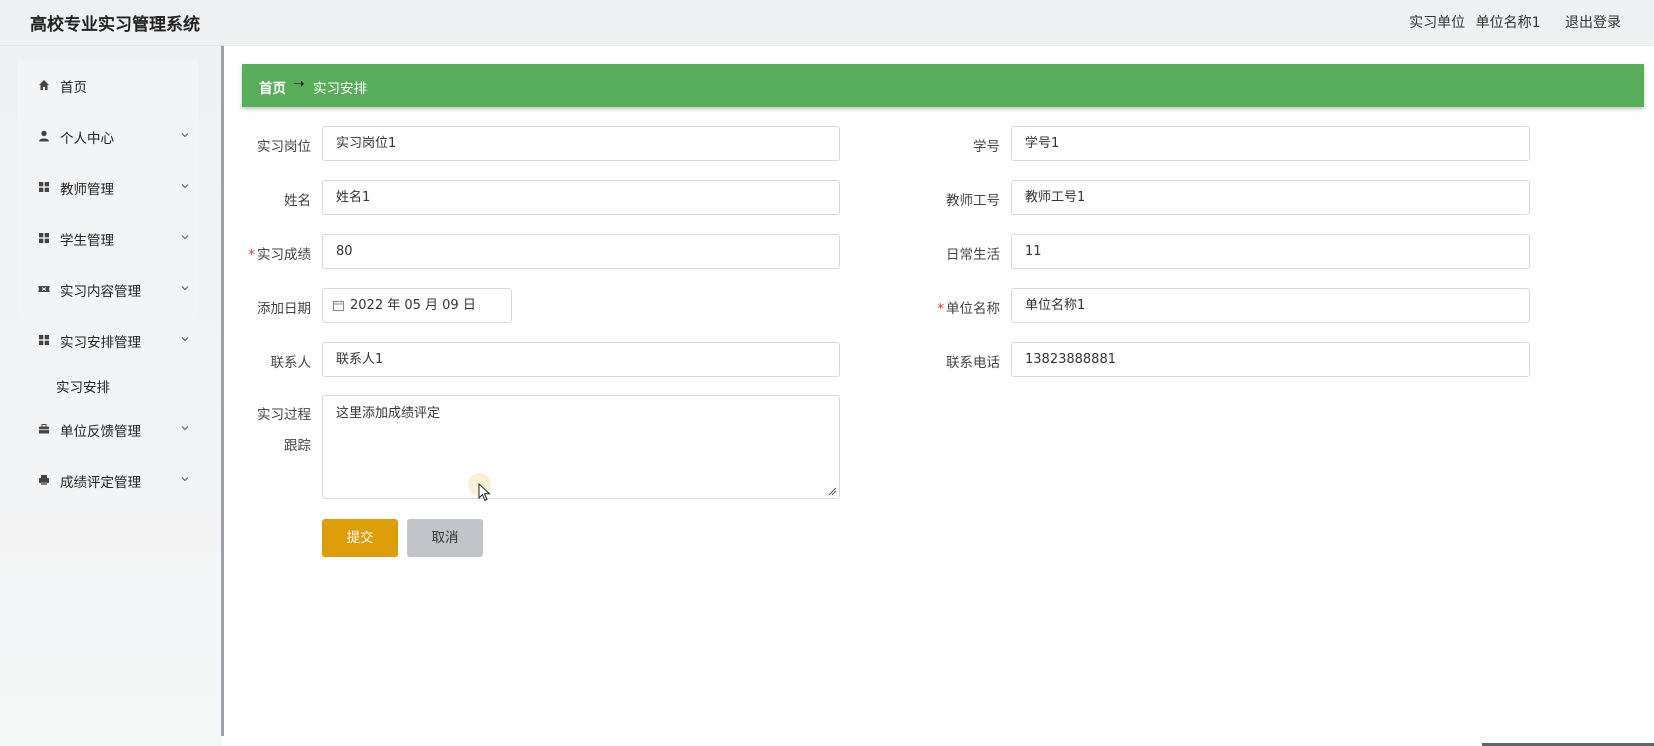 The height and width of the screenshot is (746, 1654). What do you see at coordinates (340, 89) in the screenshot?
I see `breadcrumb-current: 实习安排` at bounding box center [340, 89].